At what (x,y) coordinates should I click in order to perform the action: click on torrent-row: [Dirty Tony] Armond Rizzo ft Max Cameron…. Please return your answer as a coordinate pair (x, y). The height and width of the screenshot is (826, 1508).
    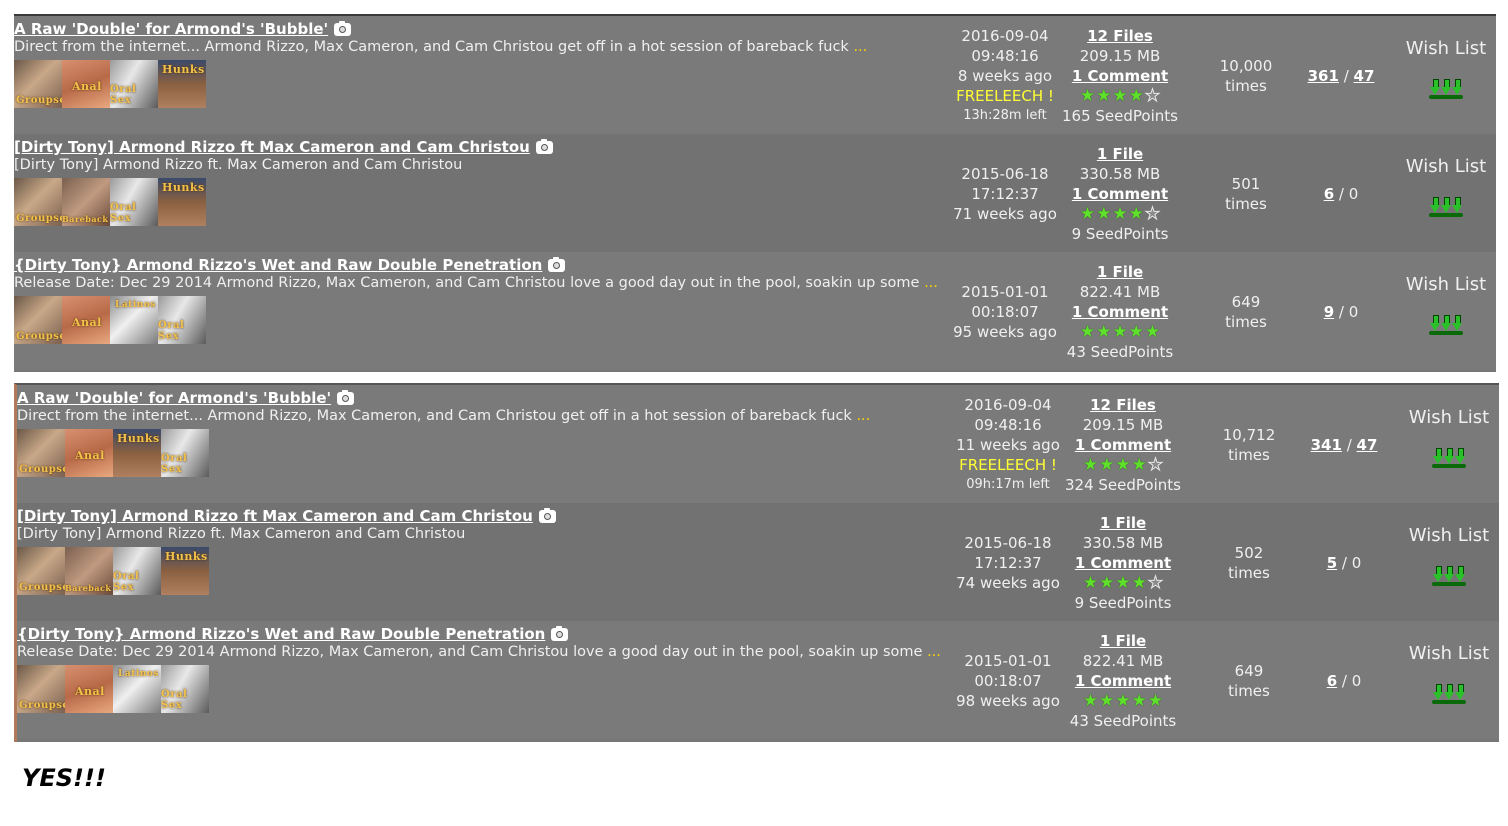
    Looking at the image, I should click on (755, 193).